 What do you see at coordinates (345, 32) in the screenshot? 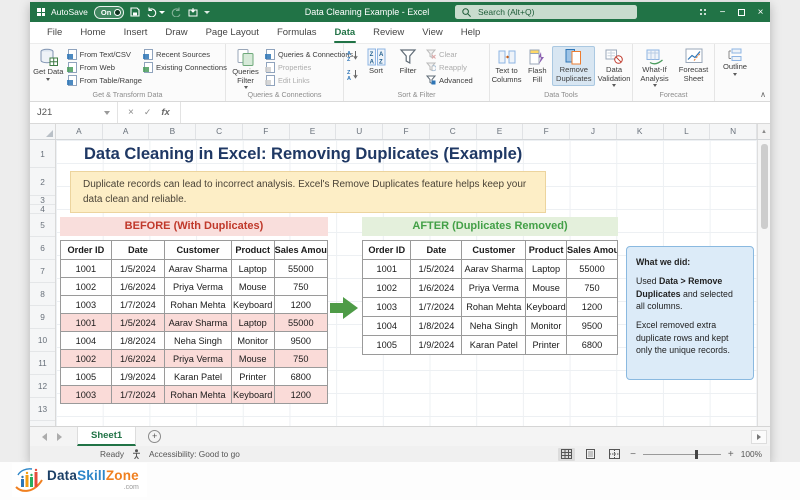
I see `ribbon-tab: Data` at bounding box center [345, 32].